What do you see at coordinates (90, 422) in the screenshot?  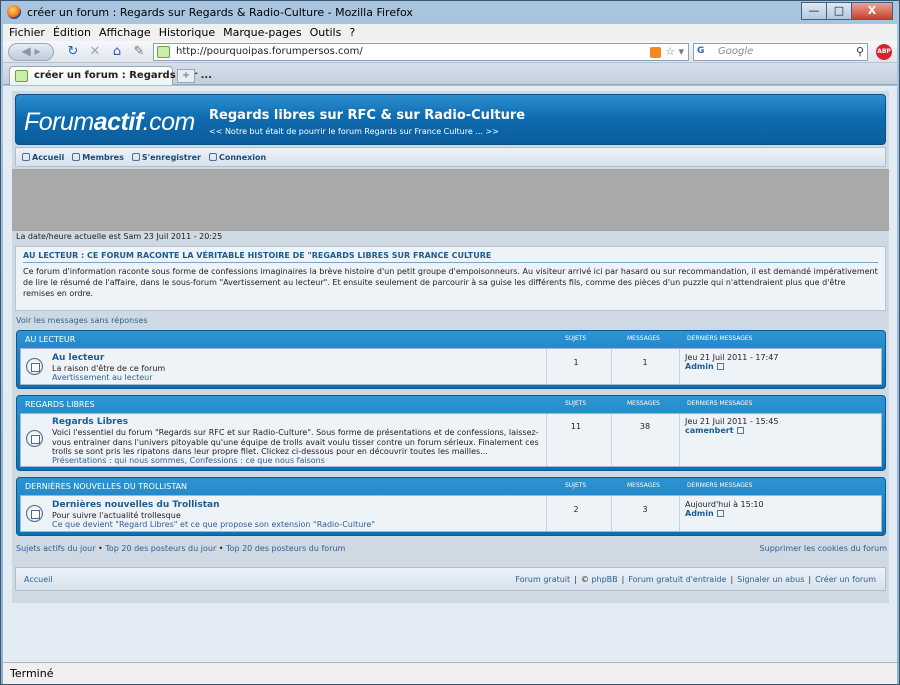 I see `forum-title: Regards Libres` at bounding box center [90, 422].